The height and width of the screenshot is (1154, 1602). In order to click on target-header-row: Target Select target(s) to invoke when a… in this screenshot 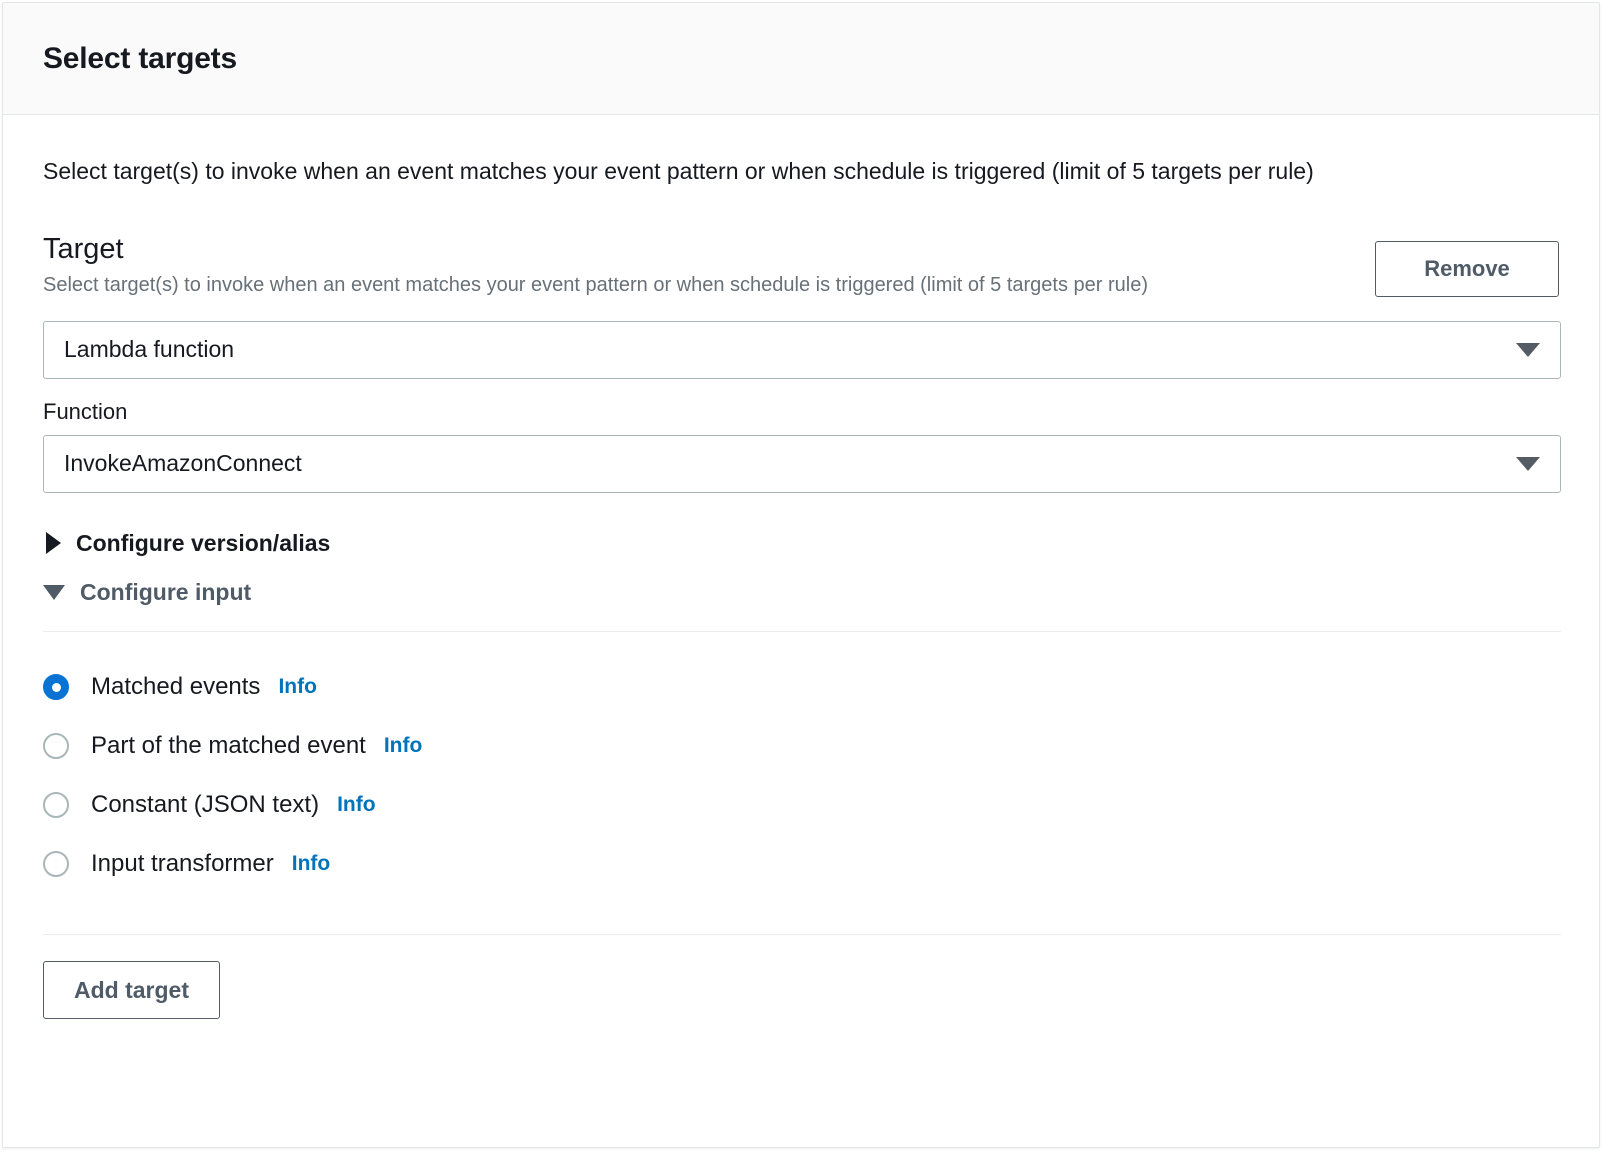, I will do `click(801, 266)`.